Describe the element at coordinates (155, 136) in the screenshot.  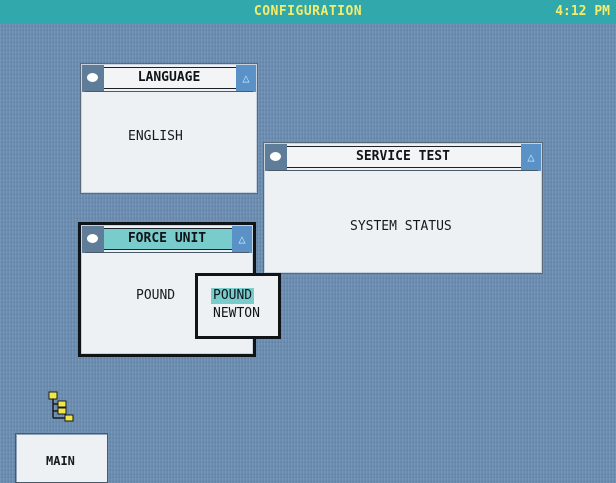
I see `language-value: ENGLISH` at that location.